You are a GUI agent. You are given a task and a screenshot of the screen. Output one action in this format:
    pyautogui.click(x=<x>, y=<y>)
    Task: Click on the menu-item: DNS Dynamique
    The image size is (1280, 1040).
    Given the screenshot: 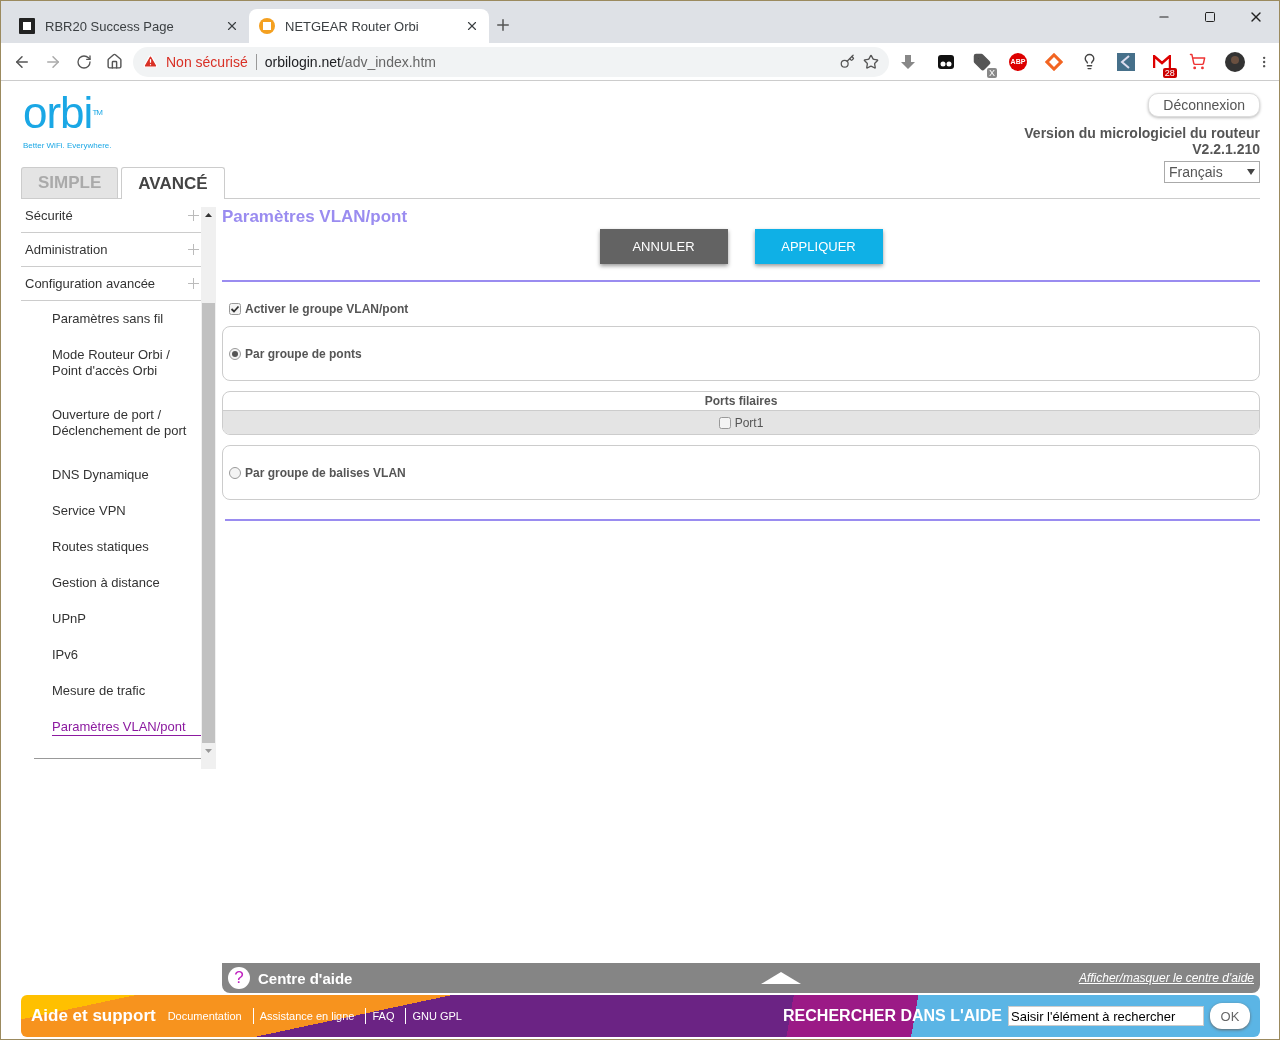 What is the action you would take?
    pyautogui.click(x=126, y=475)
    